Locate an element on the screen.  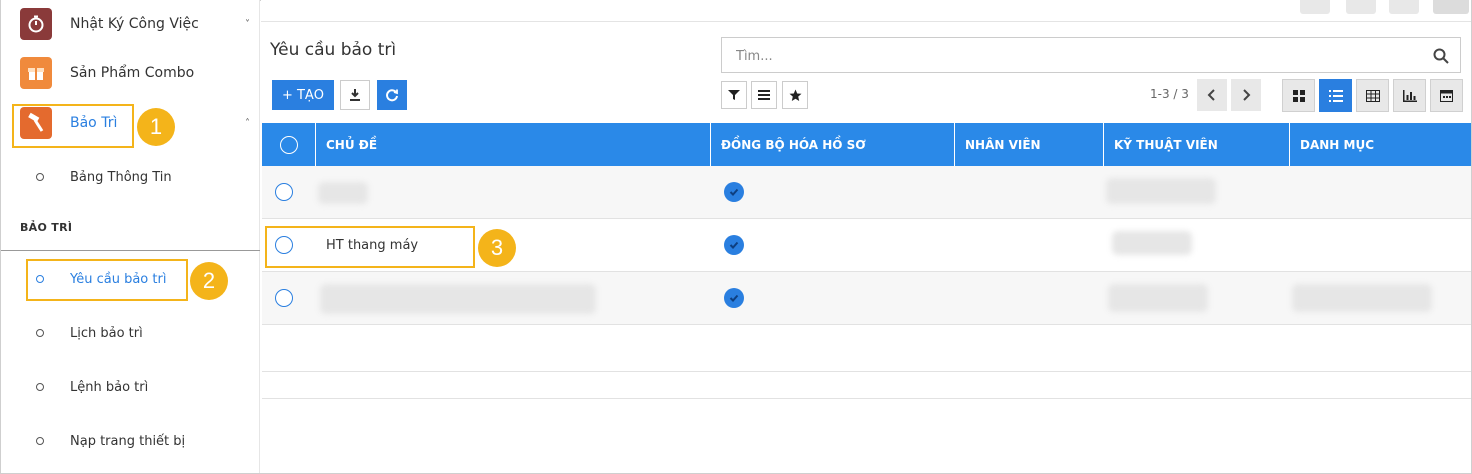
search-bar is located at coordinates (1091, 55).